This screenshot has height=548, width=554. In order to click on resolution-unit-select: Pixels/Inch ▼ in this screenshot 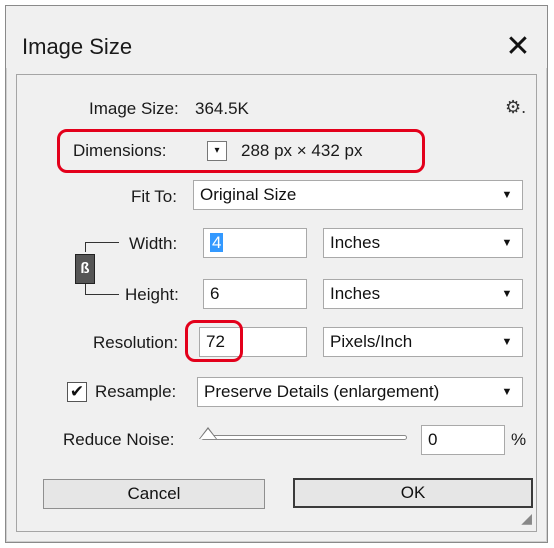, I will do `click(423, 342)`.